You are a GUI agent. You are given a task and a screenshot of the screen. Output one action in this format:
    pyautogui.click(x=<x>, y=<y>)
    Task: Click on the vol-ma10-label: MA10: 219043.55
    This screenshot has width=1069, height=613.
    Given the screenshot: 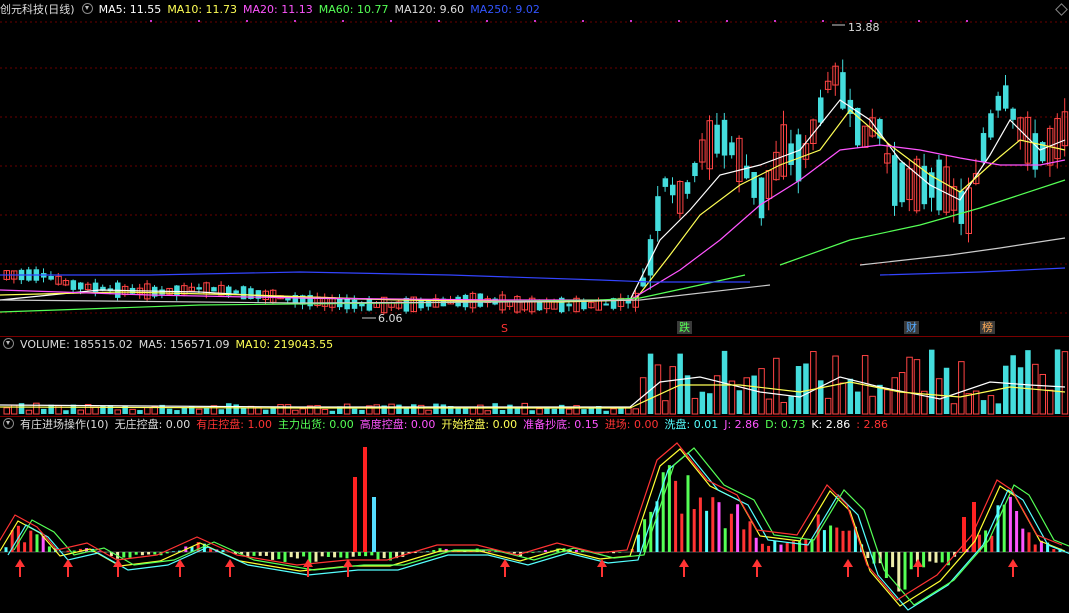 What is the action you would take?
    pyautogui.click(x=284, y=344)
    